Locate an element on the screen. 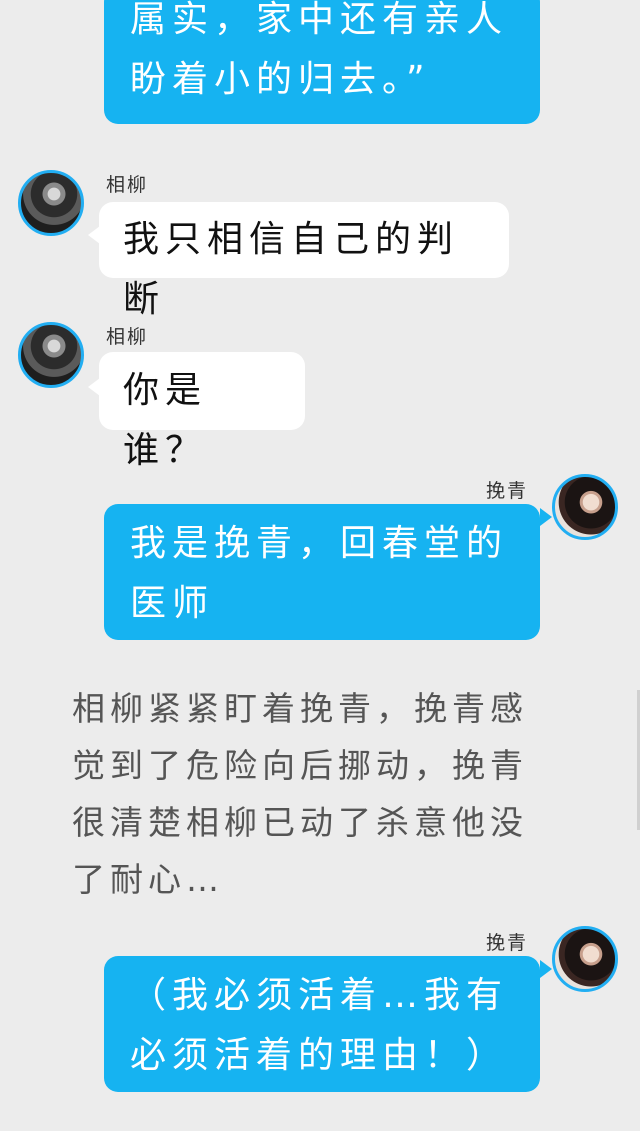 The image size is (640, 1131). message-text: 我是挽青，回春堂的医师 is located at coordinates (319, 573).